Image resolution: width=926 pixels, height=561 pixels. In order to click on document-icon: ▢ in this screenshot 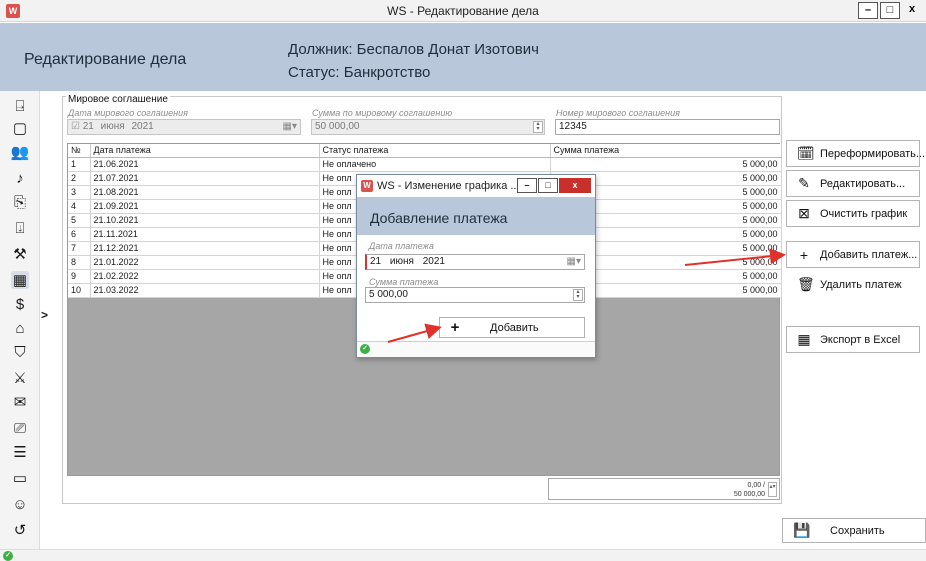, I will do `click(20, 128)`.